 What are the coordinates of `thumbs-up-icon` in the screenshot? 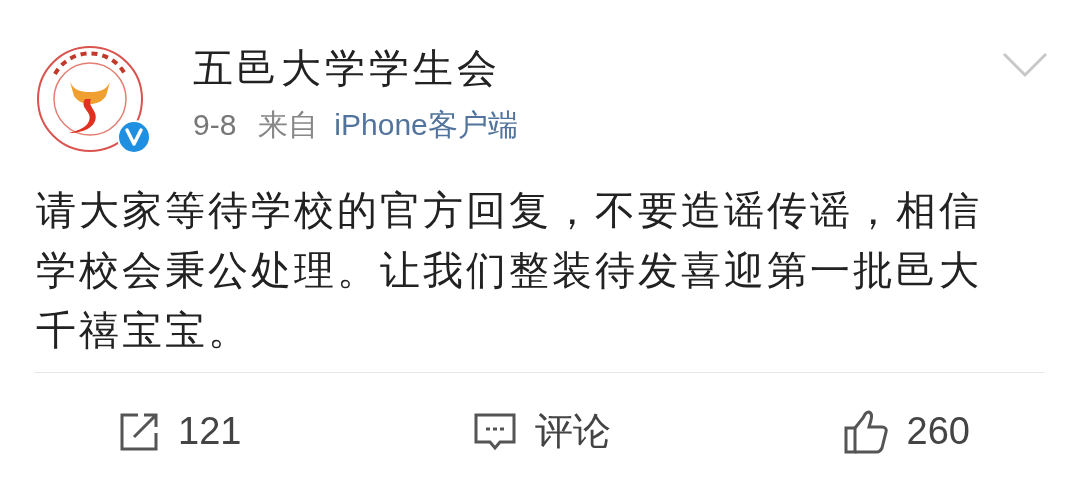 It's located at (865, 431).